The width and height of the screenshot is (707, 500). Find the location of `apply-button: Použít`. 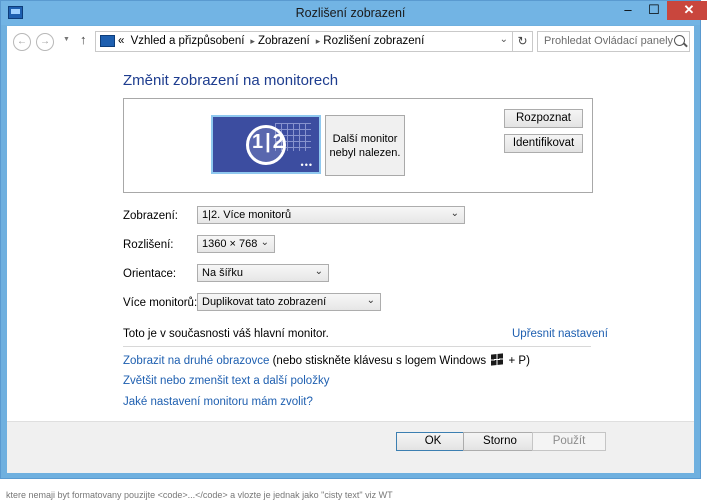

apply-button: Použít is located at coordinates (569, 441).